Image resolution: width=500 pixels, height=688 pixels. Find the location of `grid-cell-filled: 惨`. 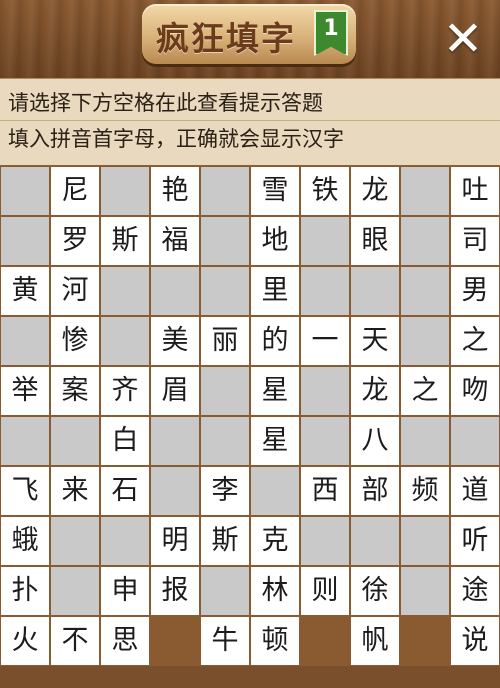

grid-cell-filled: 惨 is located at coordinates (75, 341).